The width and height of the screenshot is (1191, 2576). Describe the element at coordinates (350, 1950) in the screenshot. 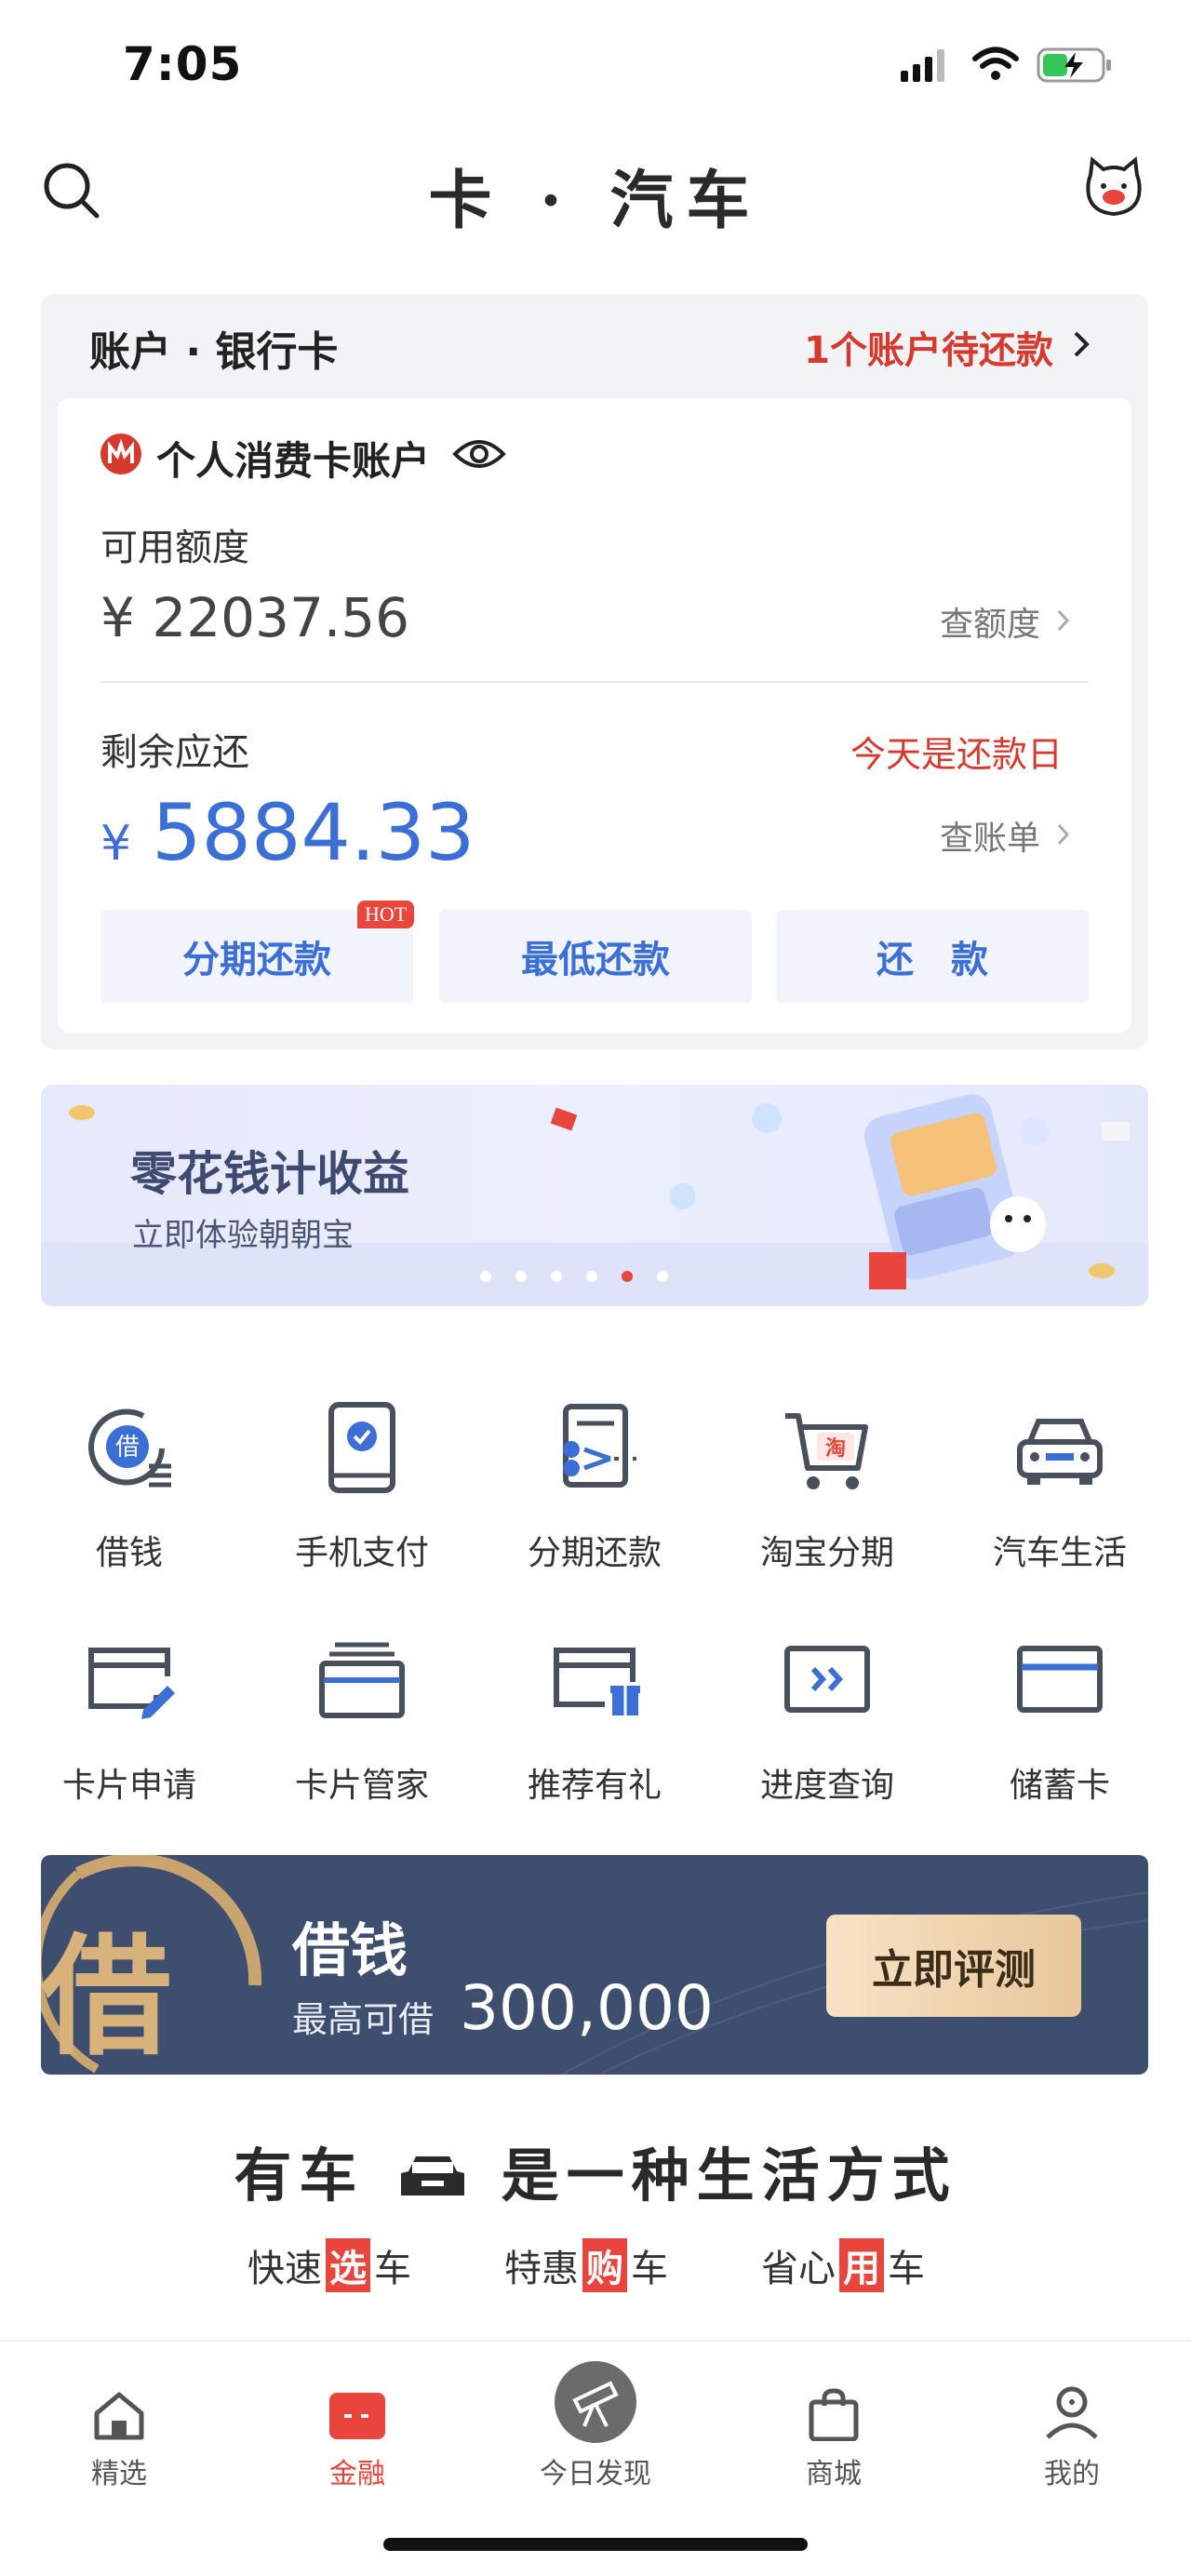

I see `loan-title: 借钱` at that location.